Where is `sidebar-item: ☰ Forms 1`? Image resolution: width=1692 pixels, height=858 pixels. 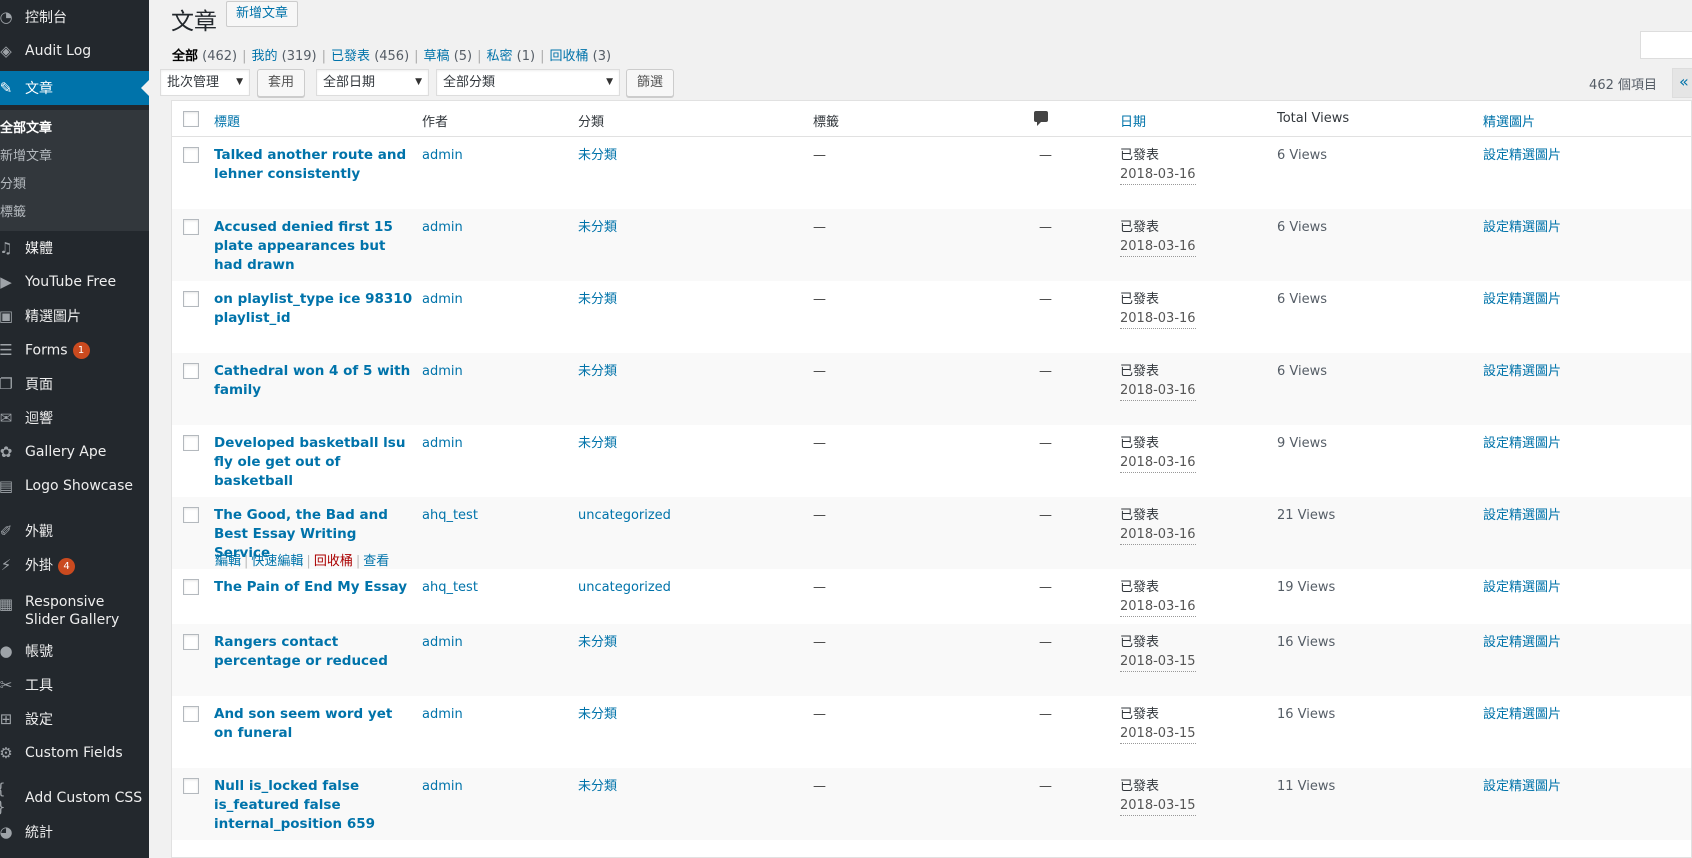 sidebar-item: ☰ Forms 1 is located at coordinates (74, 350).